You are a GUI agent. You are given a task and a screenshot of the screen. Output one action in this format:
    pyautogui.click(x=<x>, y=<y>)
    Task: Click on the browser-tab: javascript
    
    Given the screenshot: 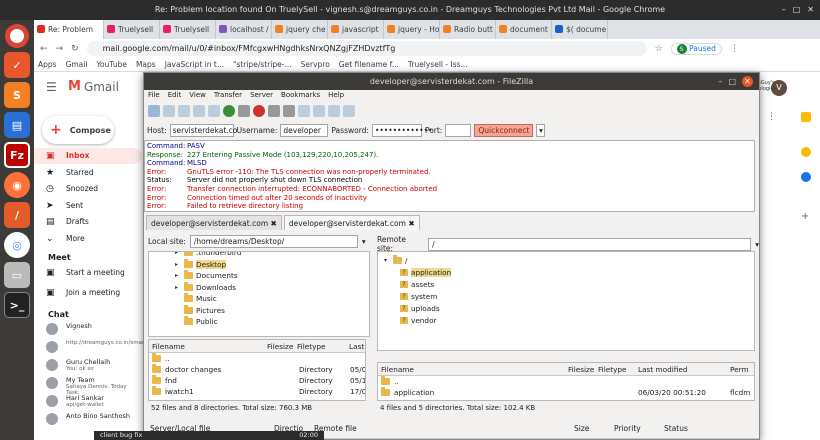 What is the action you would take?
    pyautogui.click(x=356, y=29)
    